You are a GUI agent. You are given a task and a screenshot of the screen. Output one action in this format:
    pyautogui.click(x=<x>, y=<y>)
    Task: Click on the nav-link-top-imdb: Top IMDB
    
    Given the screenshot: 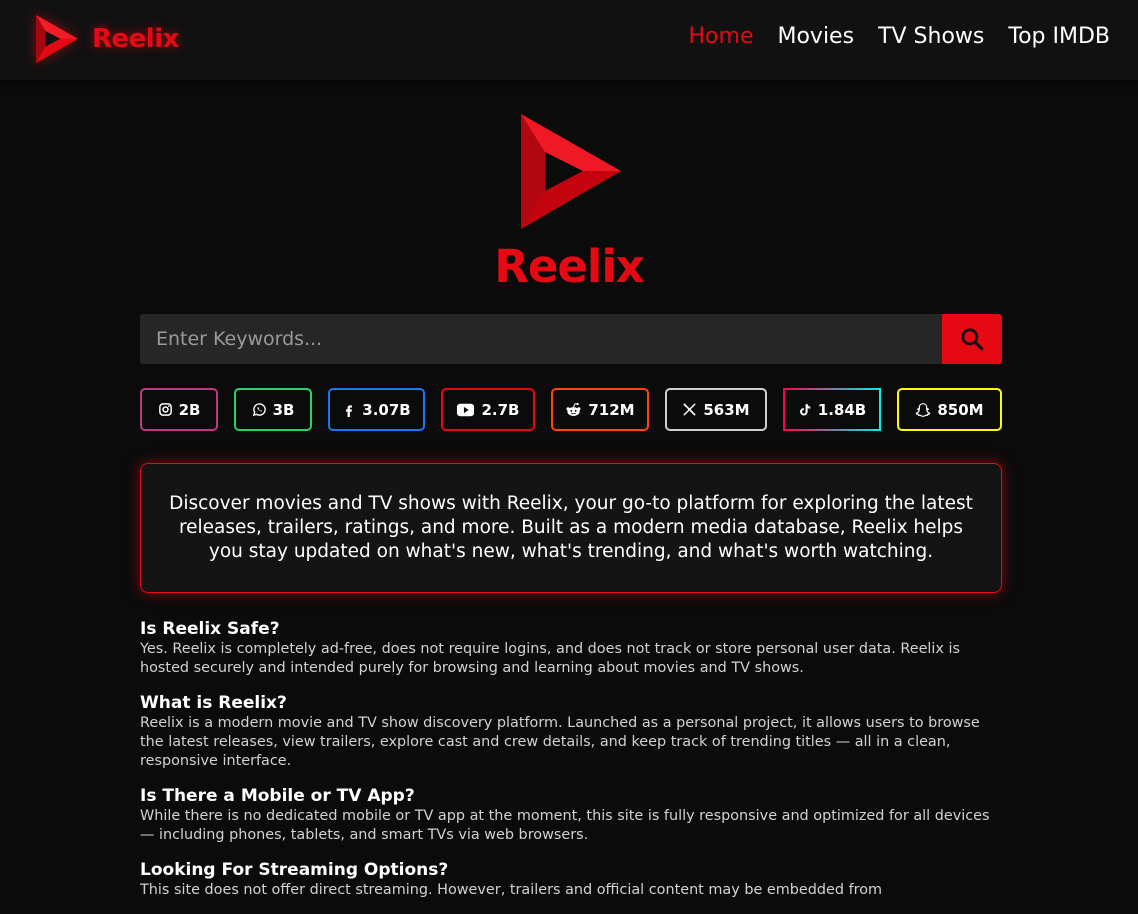 What is the action you would take?
    pyautogui.click(x=1059, y=36)
    